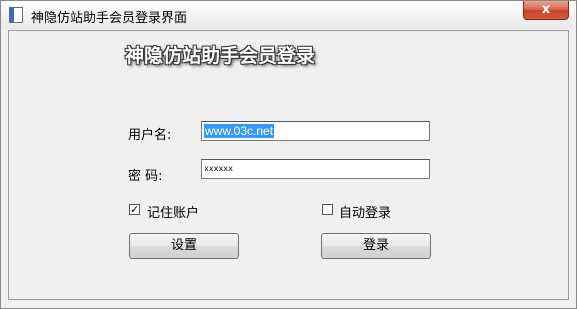 This screenshot has height=309, width=577. What do you see at coordinates (218, 168) in the screenshot?
I see `password-value: xxxxxx` at bounding box center [218, 168].